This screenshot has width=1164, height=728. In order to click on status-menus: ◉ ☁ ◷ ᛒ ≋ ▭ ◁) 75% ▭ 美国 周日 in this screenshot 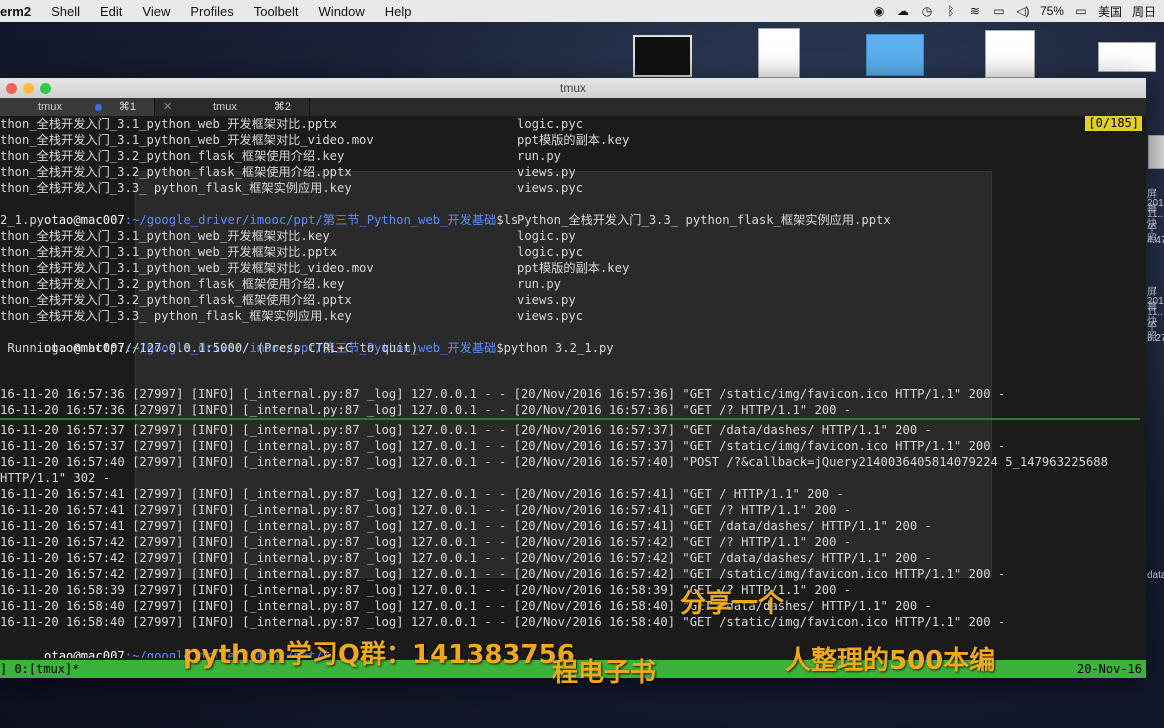, I will do `click(1018, 11)`.